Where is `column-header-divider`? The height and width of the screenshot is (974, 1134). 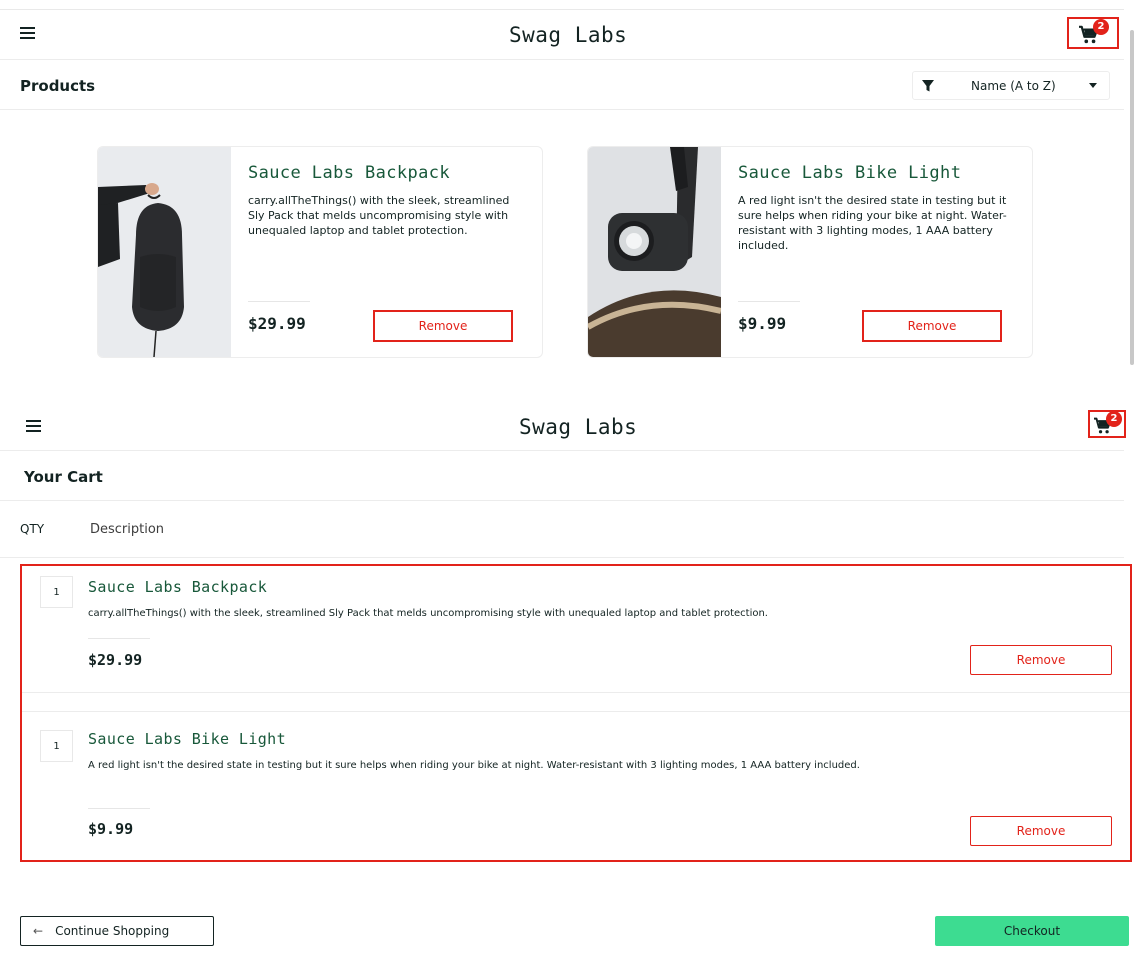 column-header-divider is located at coordinates (562, 557).